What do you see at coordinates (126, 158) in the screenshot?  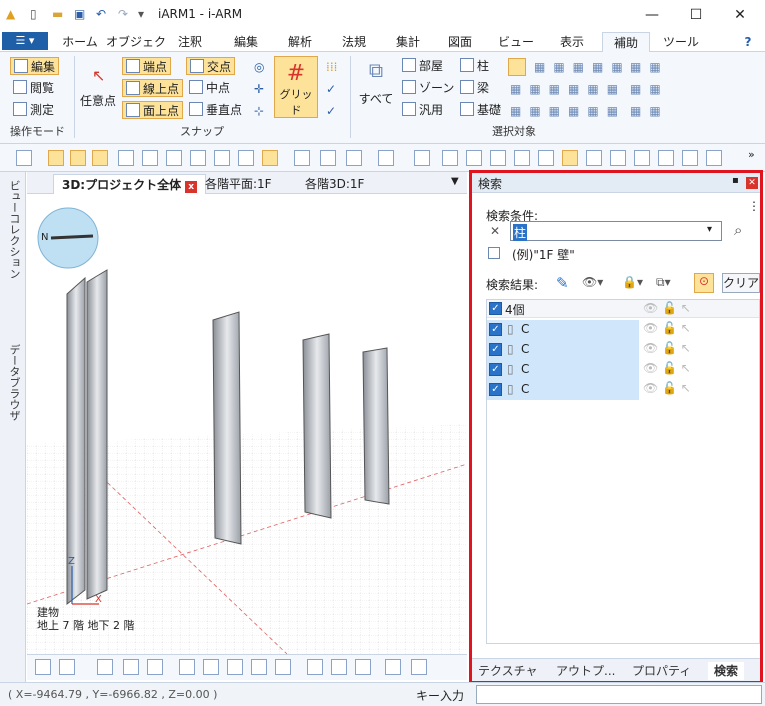 I see `intersection-tool-icon` at bounding box center [126, 158].